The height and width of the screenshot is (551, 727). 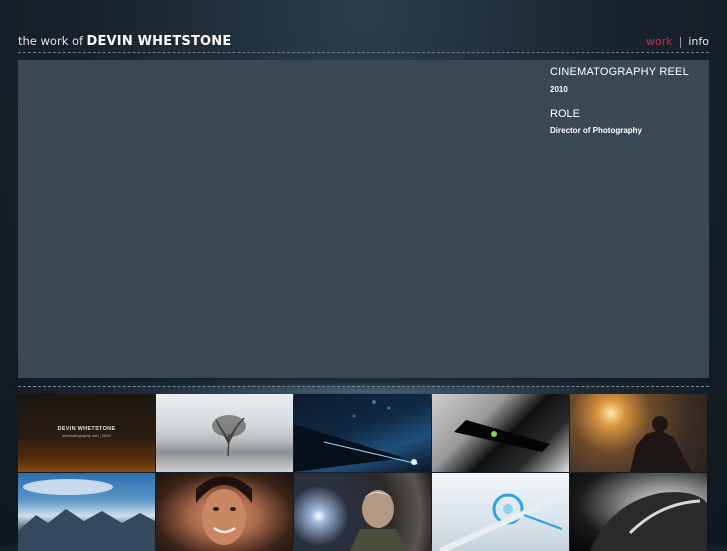 I want to click on thumbnail-product-device, so click(x=500, y=433).